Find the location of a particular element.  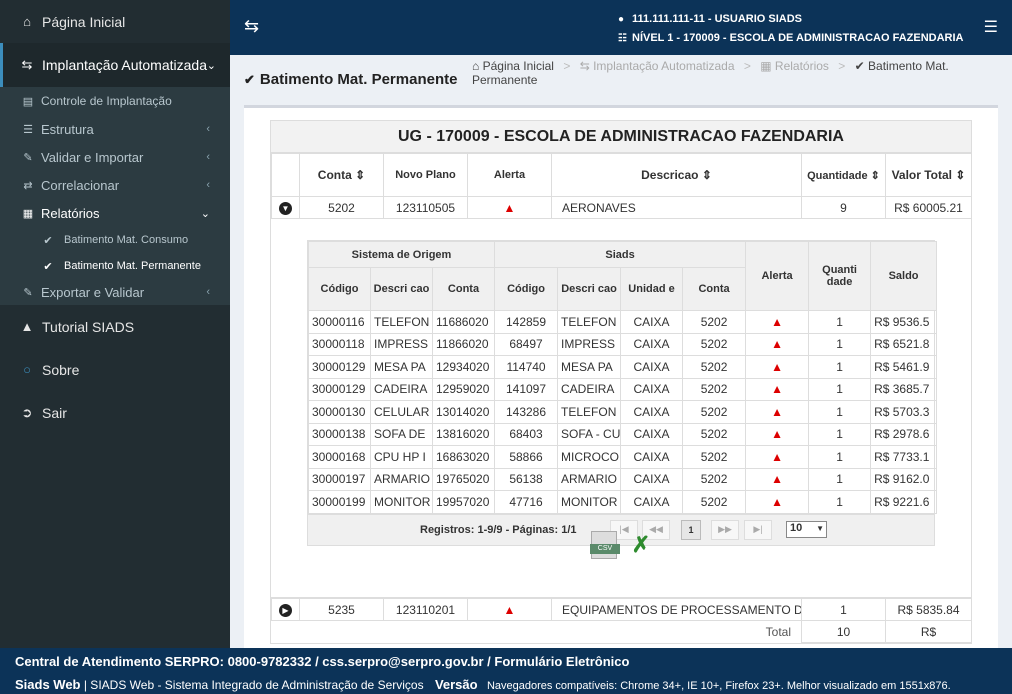

collapse-icon: ▼ is located at coordinates (285, 208).